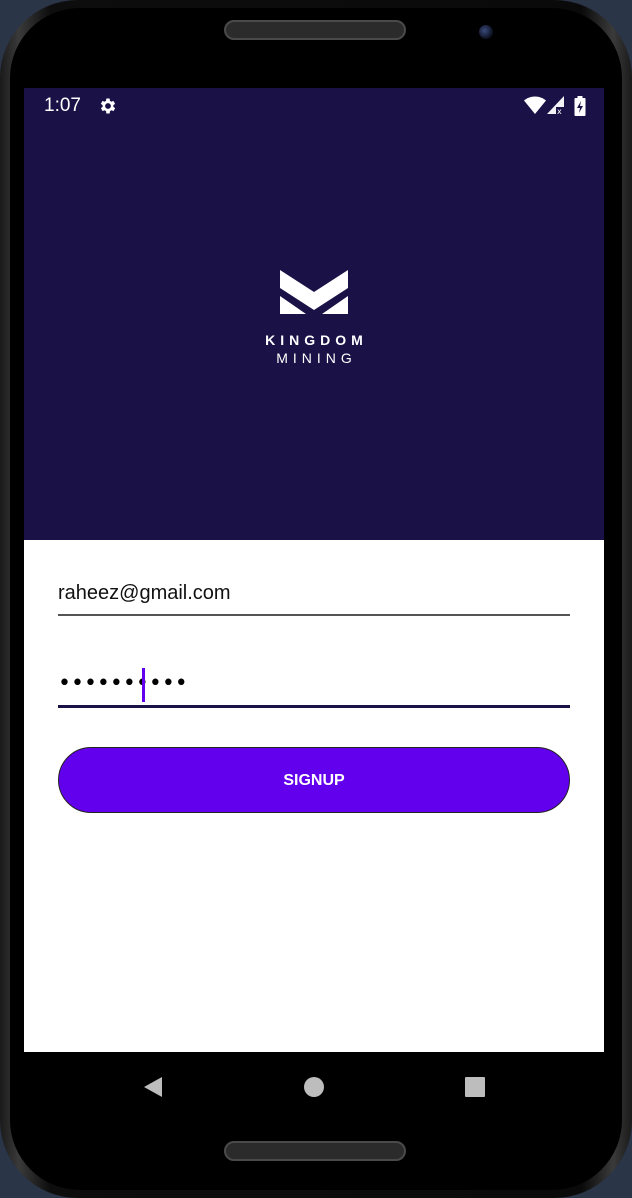 This screenshot has width=632, height=1198. I want to click on navigation-bar, so click(314, 1086).